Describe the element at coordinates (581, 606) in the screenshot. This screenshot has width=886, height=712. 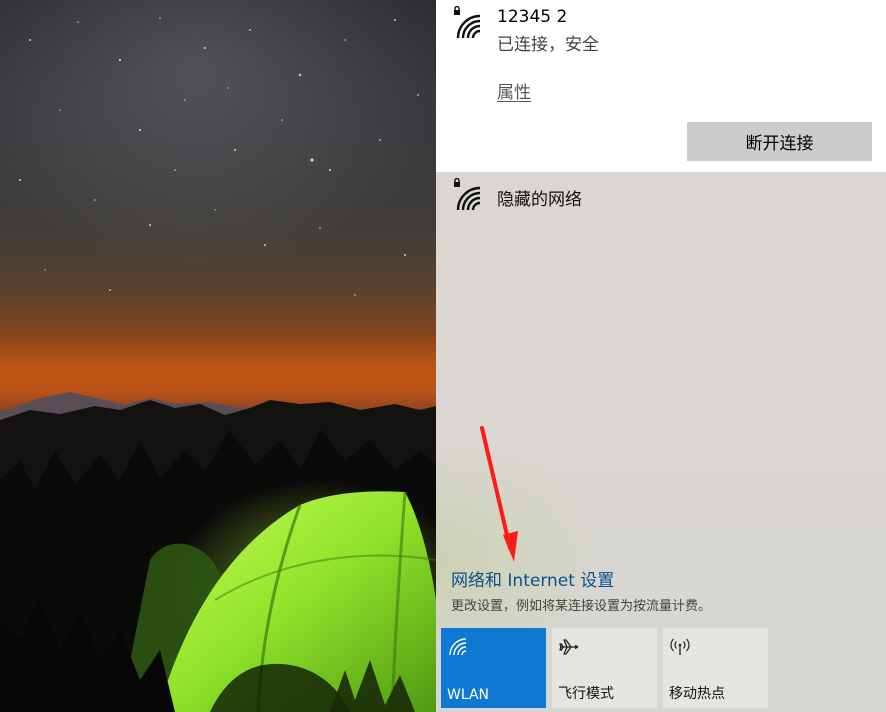
I see `network-settings-description: 更改设置，例如将某连接设置为按流量计费。` at that location.